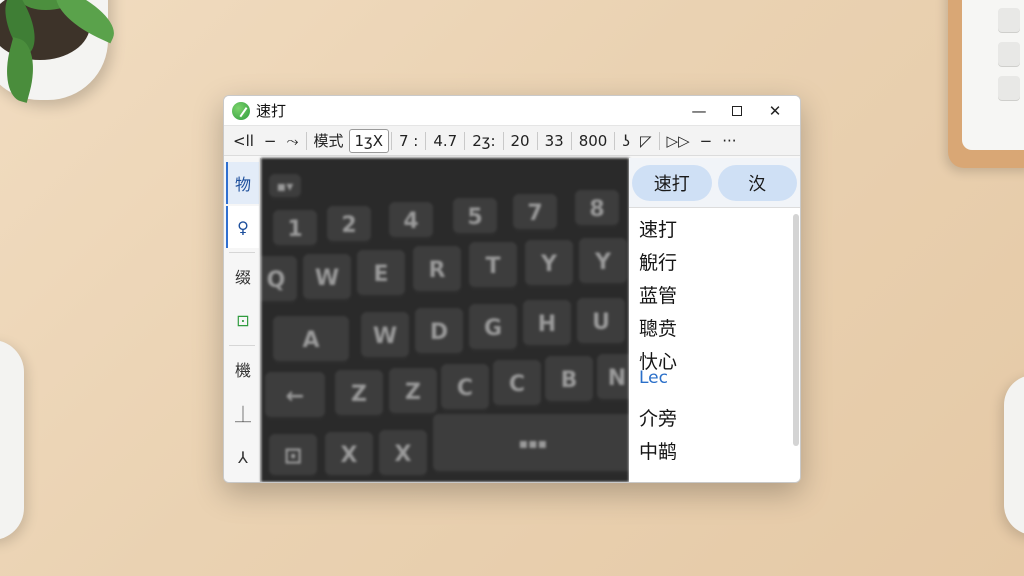 This screenshot has width=1024, height=576. What do you see at coordinates (672, 182) in the screenshot?
I see `tab-sudda: 速打` at bounding box center [672, 182].